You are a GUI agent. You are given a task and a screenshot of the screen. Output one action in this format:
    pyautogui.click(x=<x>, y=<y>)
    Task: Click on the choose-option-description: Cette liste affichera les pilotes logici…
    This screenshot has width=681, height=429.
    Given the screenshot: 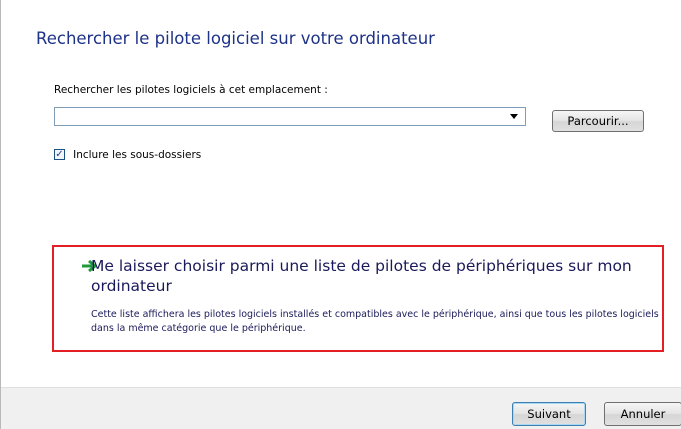 What is the action you would take?
    pyautogui.click(x=375, y=321)
    